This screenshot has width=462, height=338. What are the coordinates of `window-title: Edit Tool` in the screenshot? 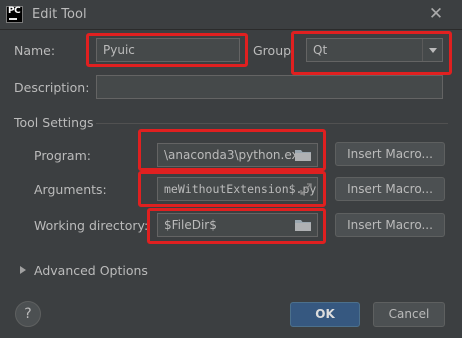 It's located at (59, 14).